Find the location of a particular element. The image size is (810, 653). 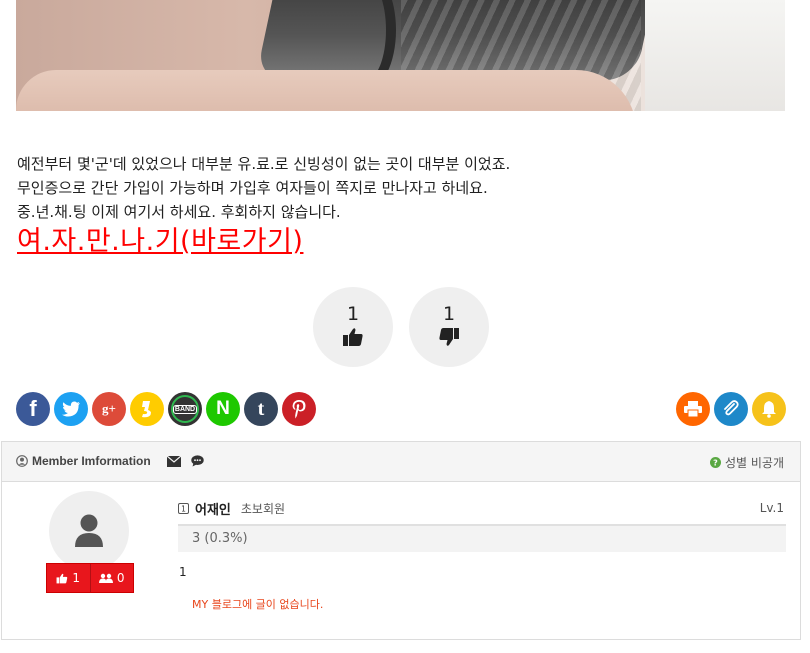

member-level: Lv.1 is located at coordinates (771, 508).